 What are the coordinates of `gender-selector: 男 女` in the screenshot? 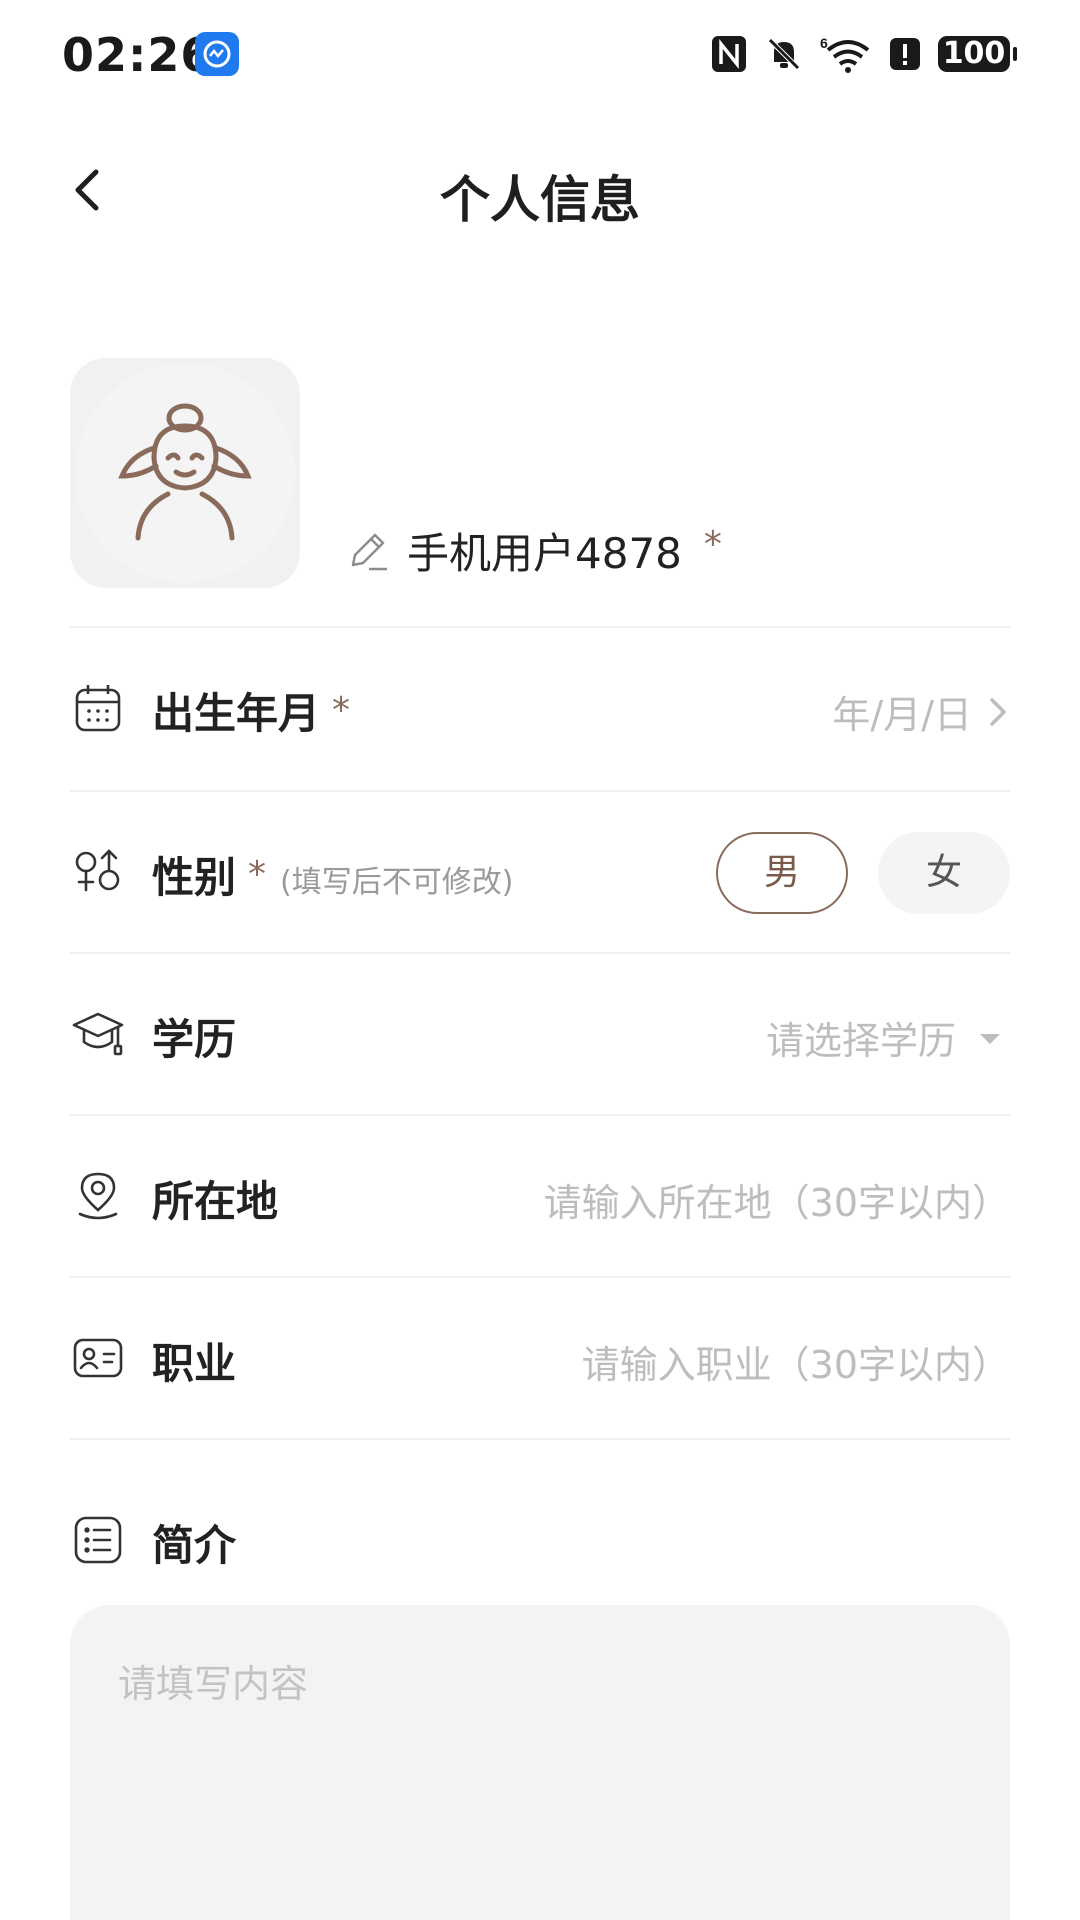 It's located at (863, 873).